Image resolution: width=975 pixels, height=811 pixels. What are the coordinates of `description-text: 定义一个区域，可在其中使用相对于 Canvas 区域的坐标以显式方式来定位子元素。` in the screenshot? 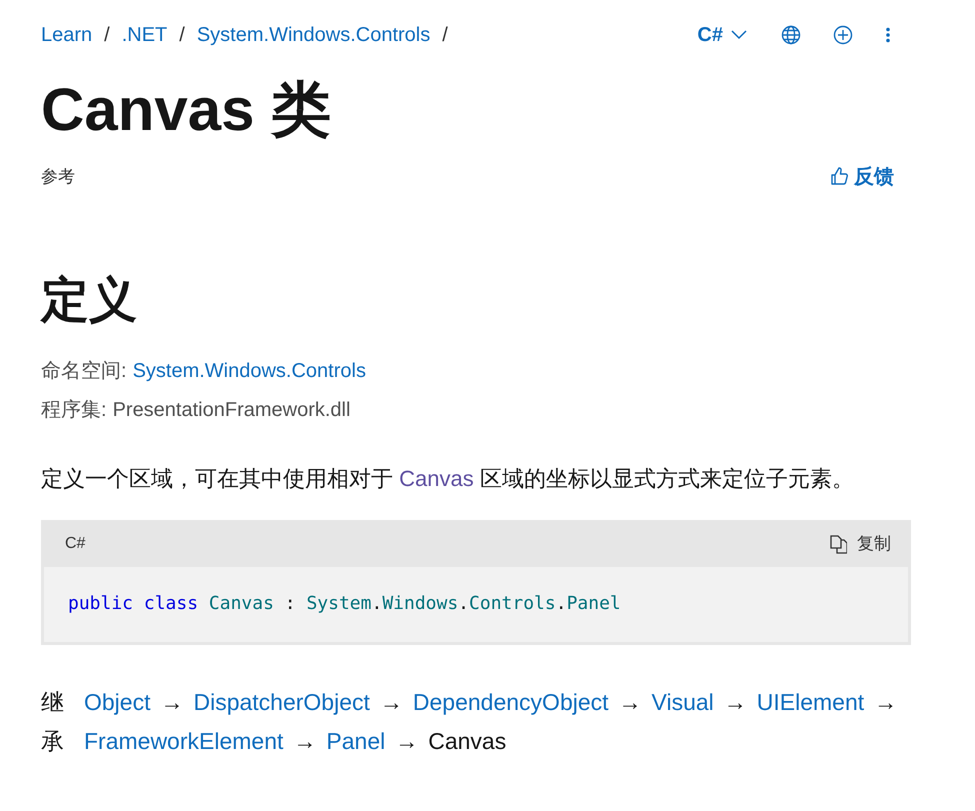 It's located at (448, 479).